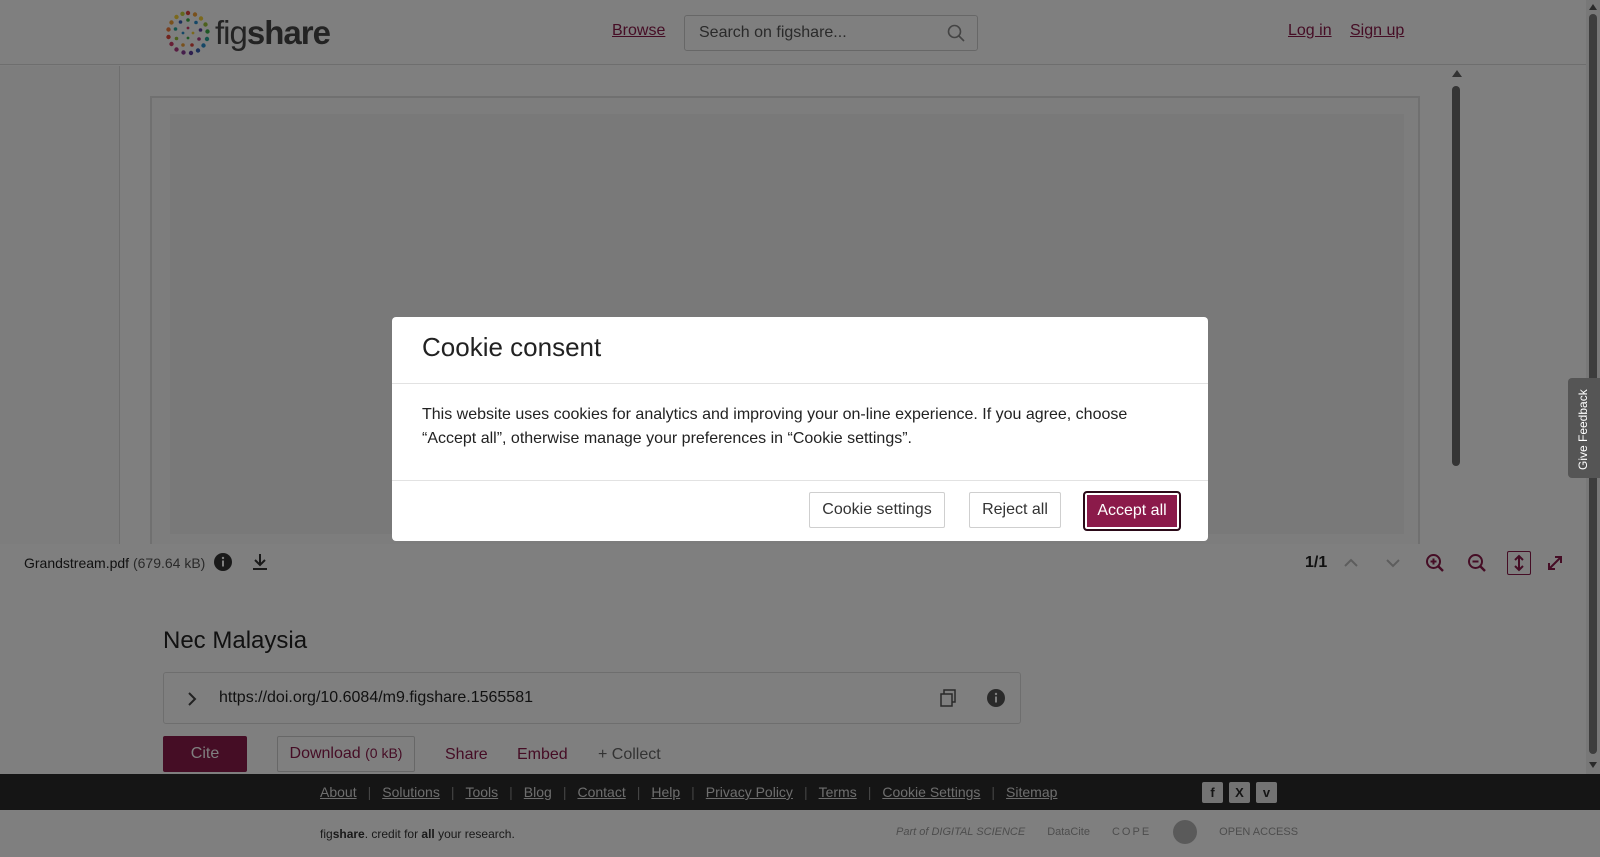 This screenshot has height=857, width=1600. Describe the element at coordinates (800, 510) in the screenshot. I see `cookie-dialog-footer: Cookie settings Reject all Accept all` at that location.